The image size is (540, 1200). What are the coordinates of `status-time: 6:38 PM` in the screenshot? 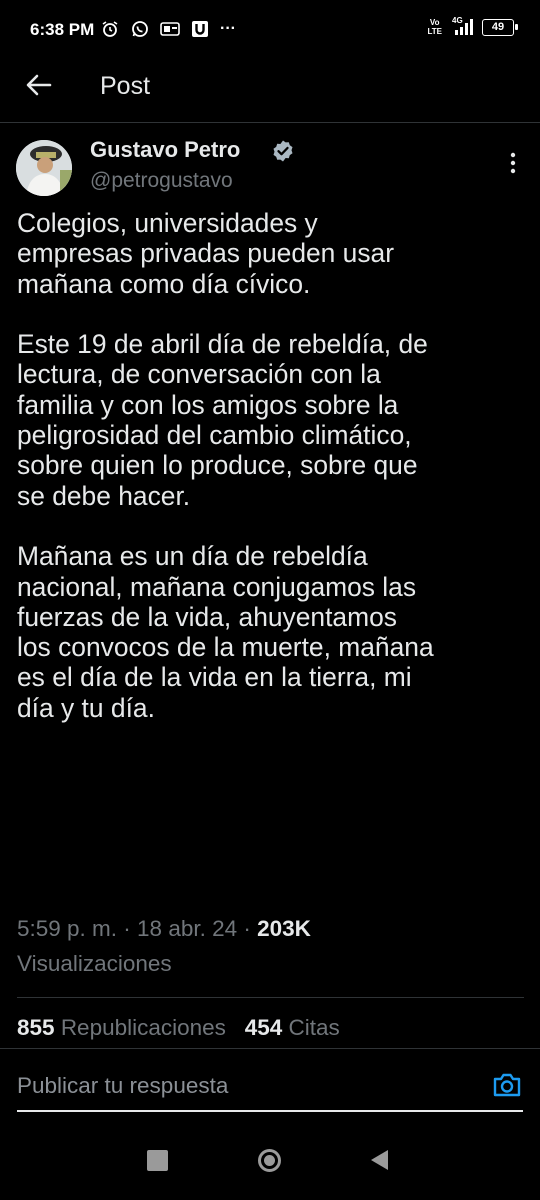 It's located at (62, 29).